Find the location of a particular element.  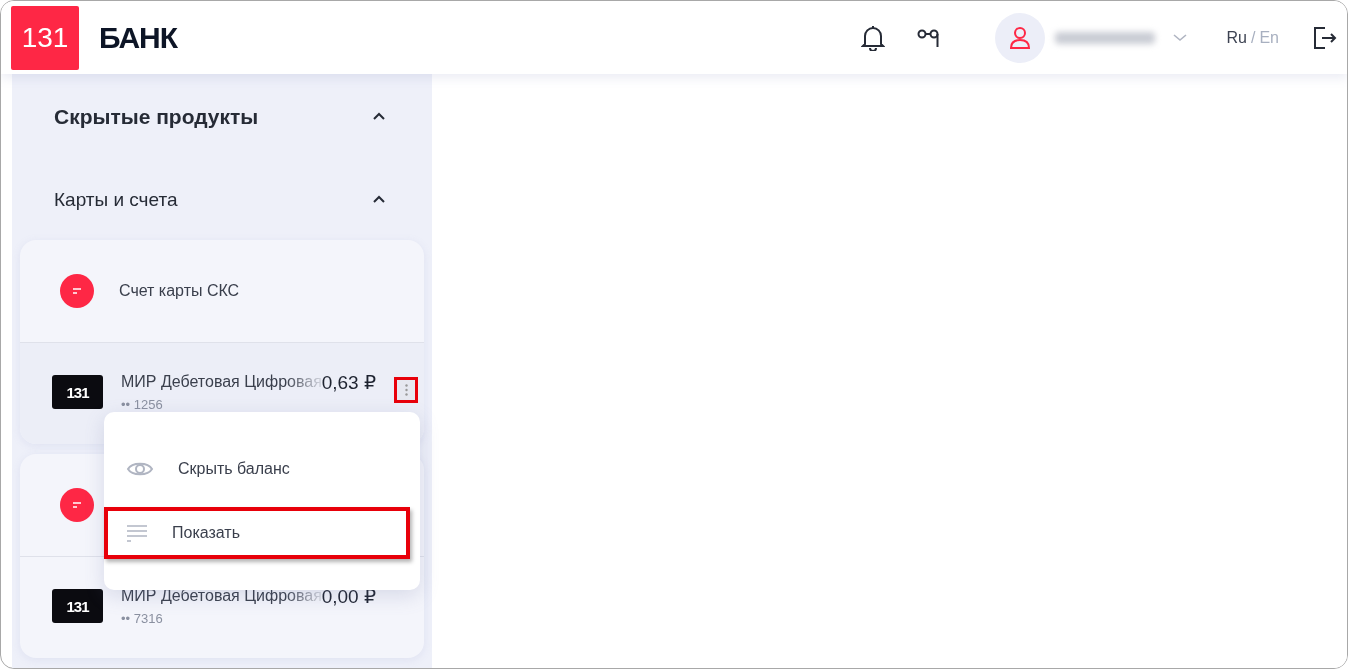

menu-item: Показать is located at coordinates (257, 533).